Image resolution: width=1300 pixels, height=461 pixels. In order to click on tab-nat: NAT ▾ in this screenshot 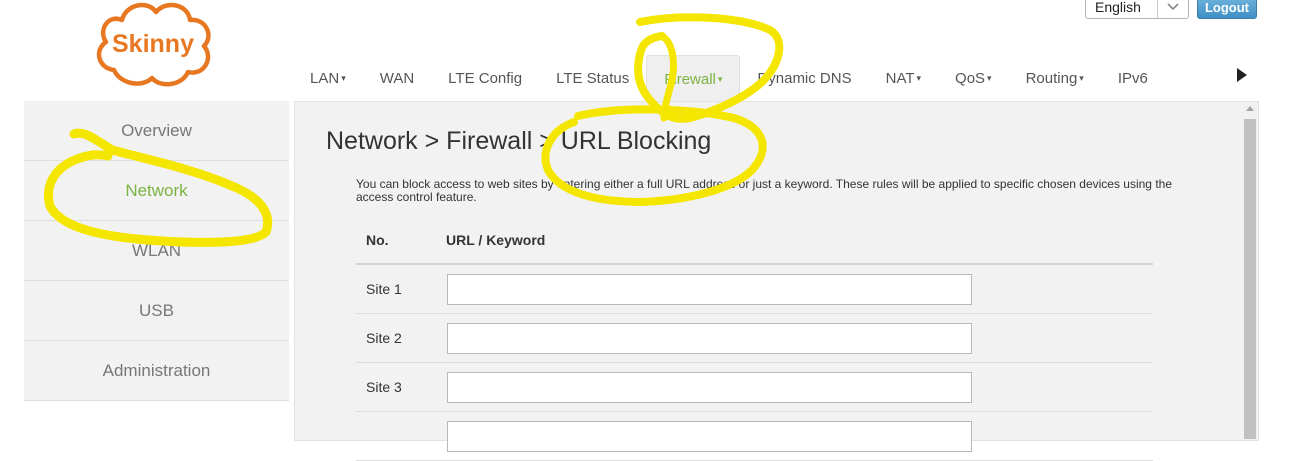, I will do `click(903, 78)`.